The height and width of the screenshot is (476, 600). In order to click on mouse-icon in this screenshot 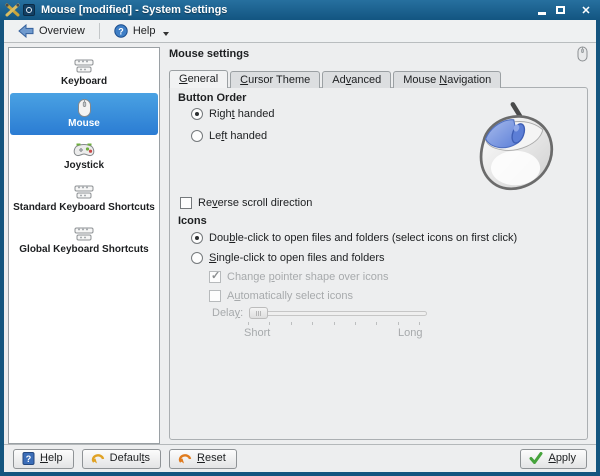, I will do `click(84, 108)`.